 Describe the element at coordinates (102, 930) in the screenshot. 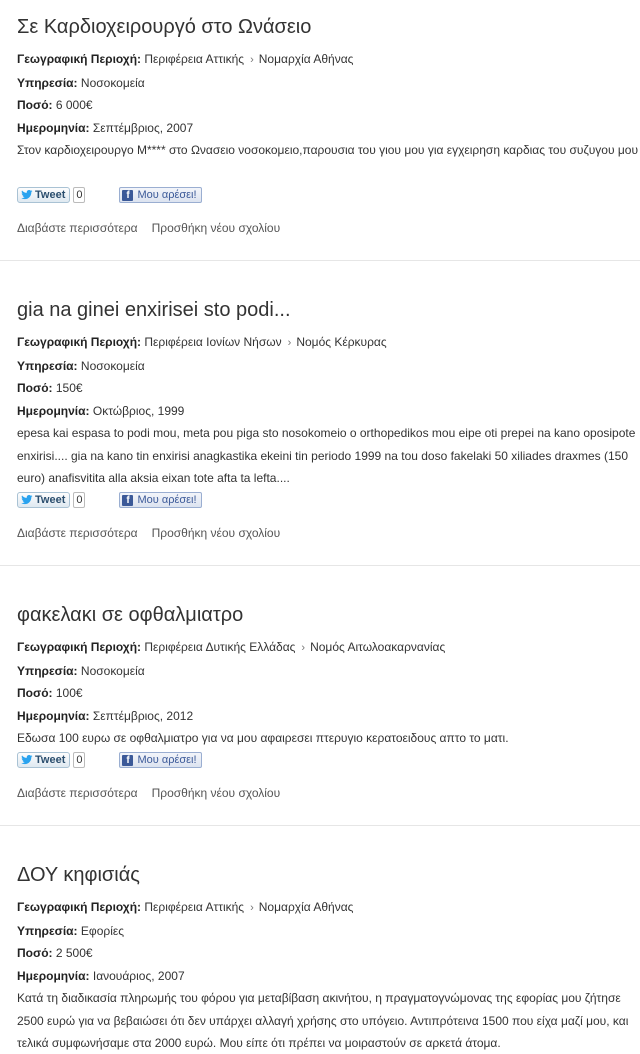

I see `service-value: Εφορίες` at that location.